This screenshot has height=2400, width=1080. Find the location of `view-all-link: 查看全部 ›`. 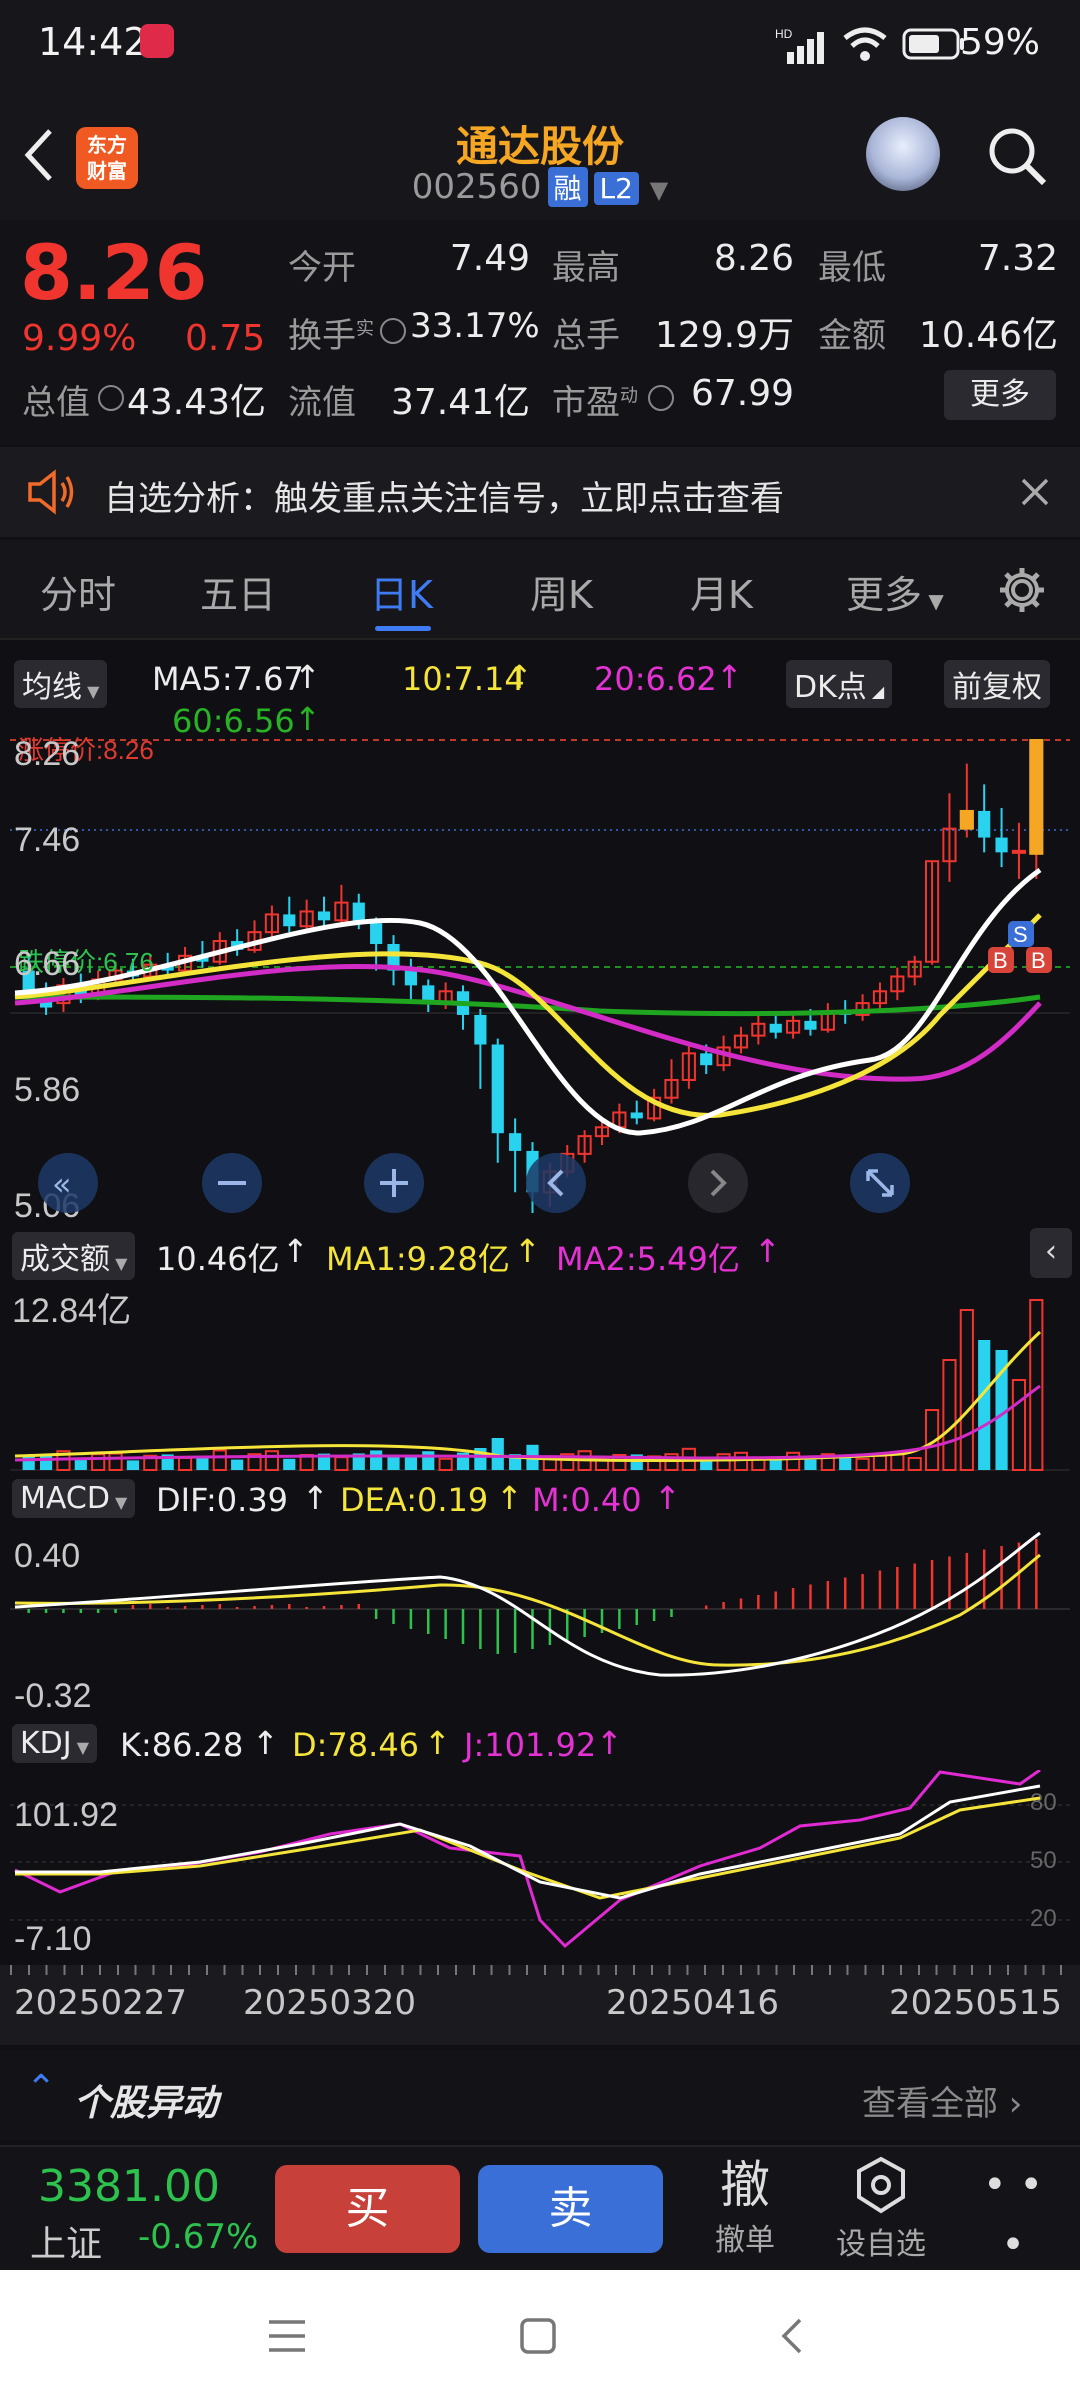

view-all-link: 查看全部 › is located at coordinates (942, 2100).